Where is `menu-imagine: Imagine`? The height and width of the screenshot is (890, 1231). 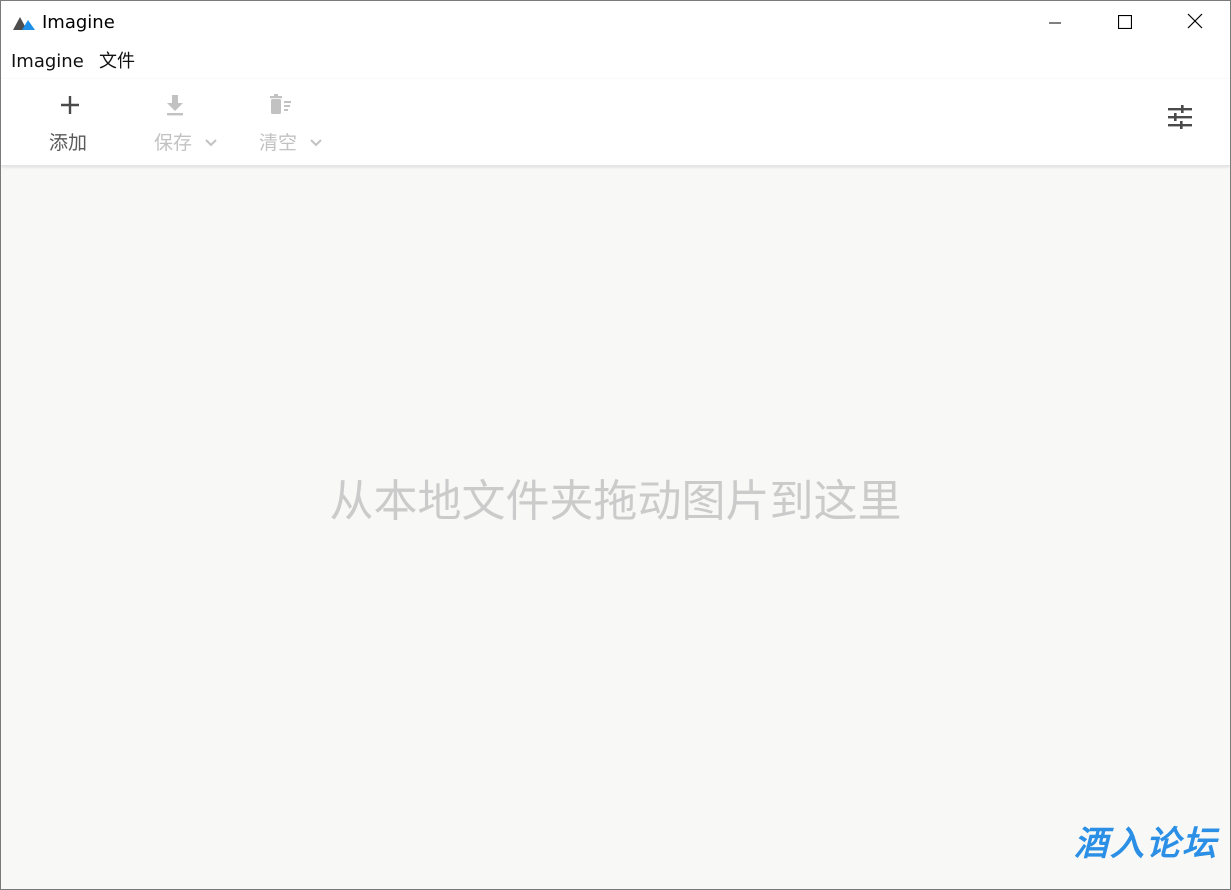
menu-imagine: Imagine is located at coordinates (47, 62).